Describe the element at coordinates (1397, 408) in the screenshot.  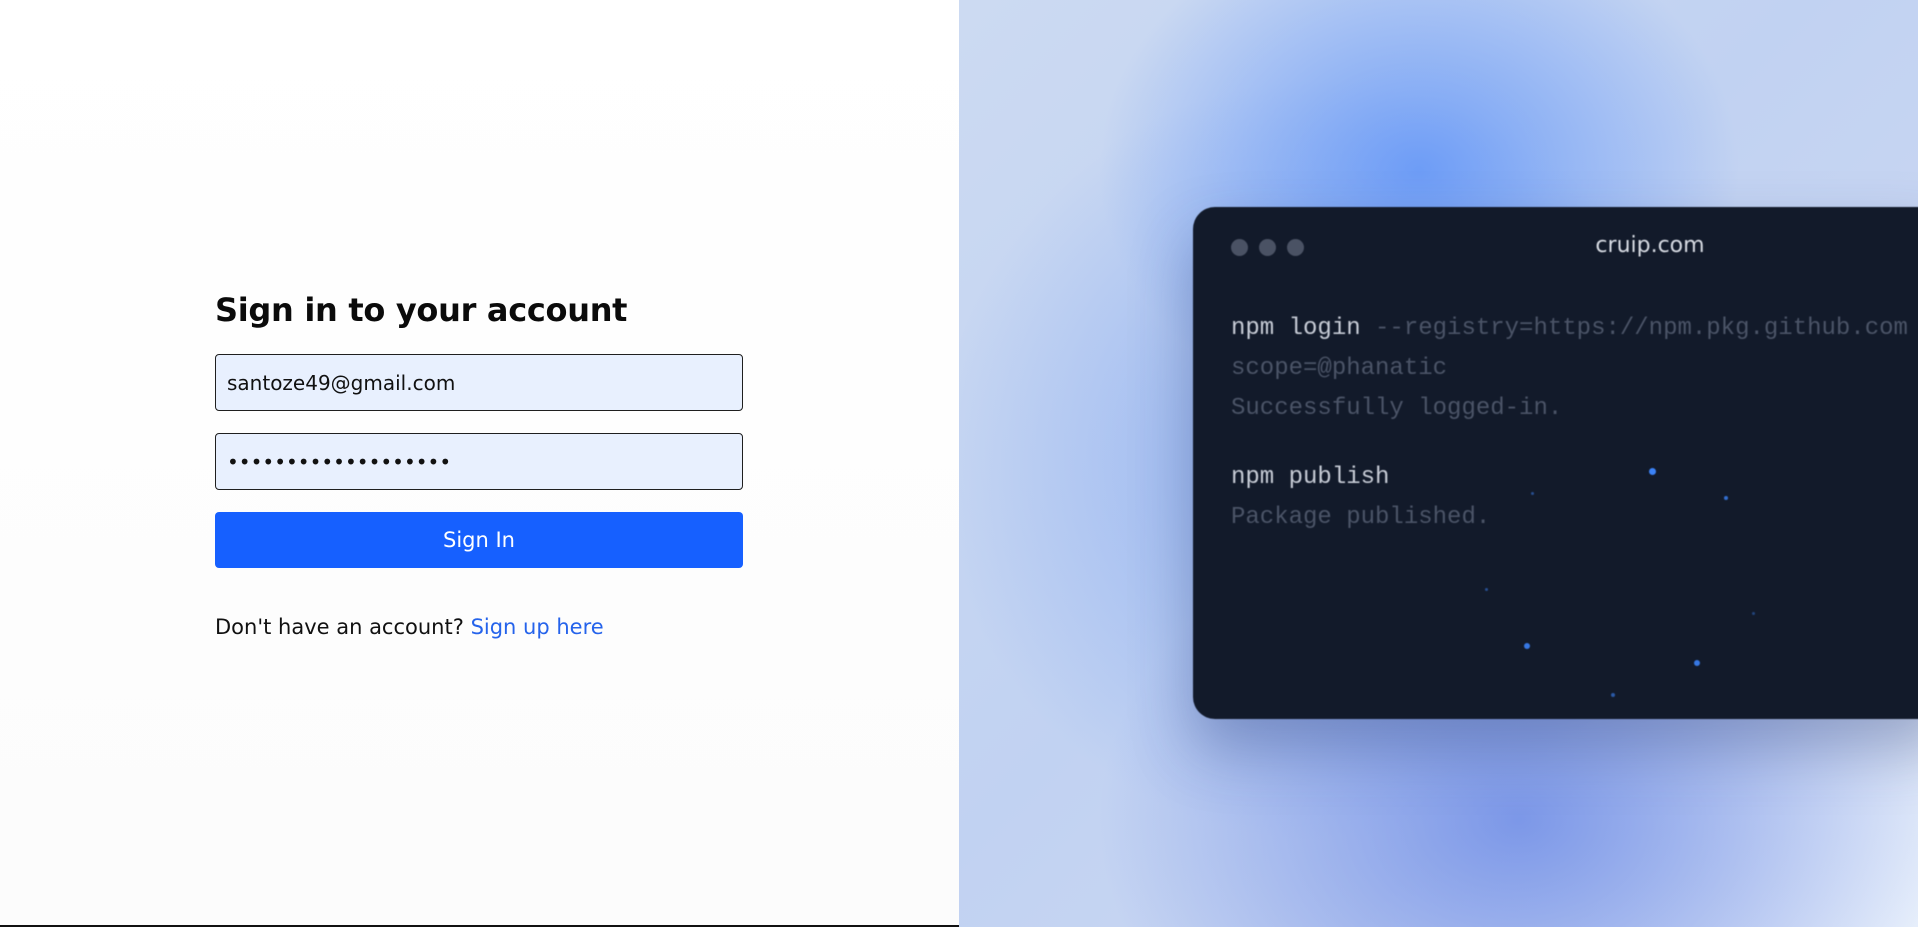
I see `terminal-line: Successfully logged-in.` at that location.